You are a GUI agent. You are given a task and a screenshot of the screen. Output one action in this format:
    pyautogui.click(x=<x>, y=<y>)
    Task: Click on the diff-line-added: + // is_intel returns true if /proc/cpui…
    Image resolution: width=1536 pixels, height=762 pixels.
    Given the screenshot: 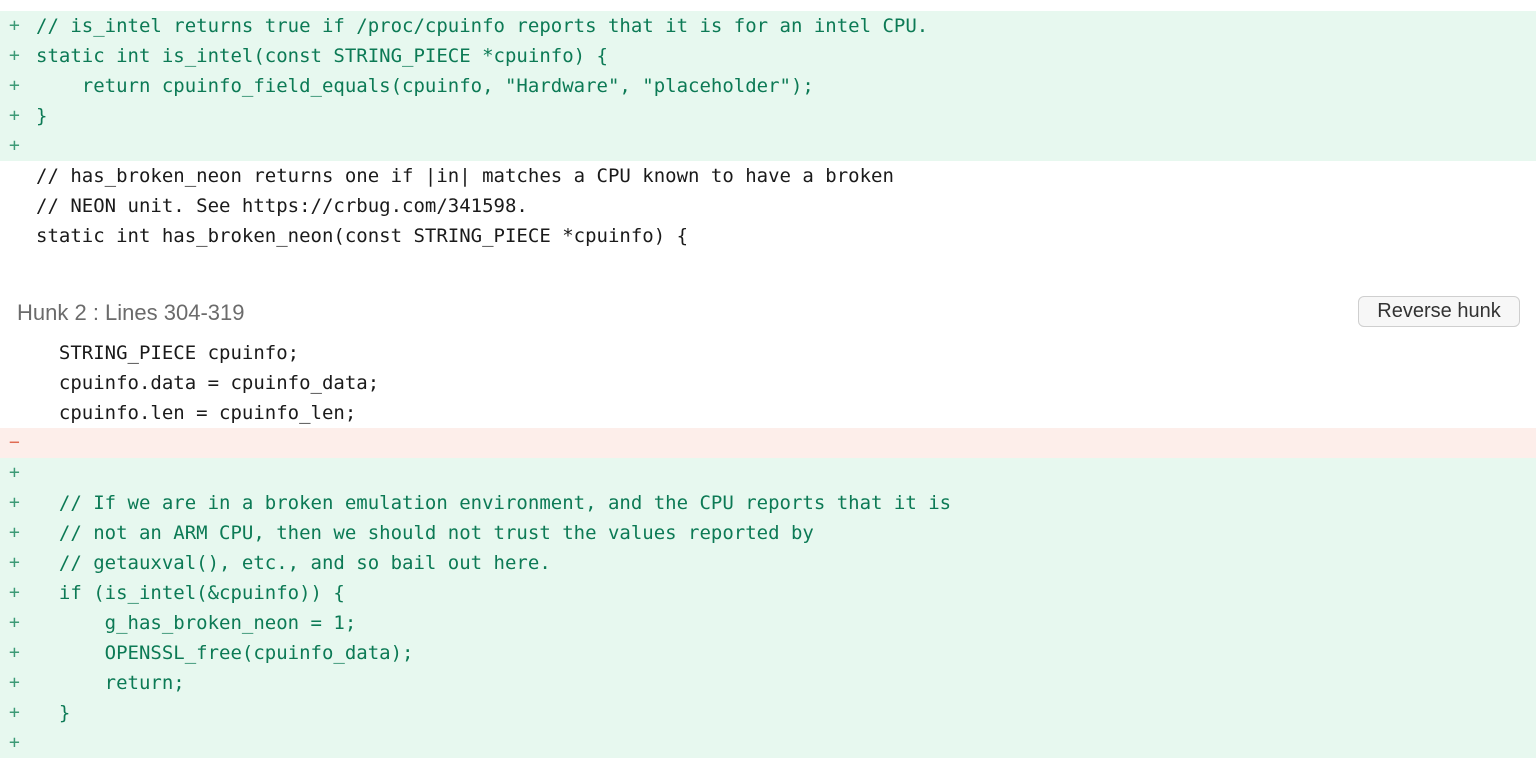 What is the action you would take?
    pyautogui.click(x=768, y=26)
    